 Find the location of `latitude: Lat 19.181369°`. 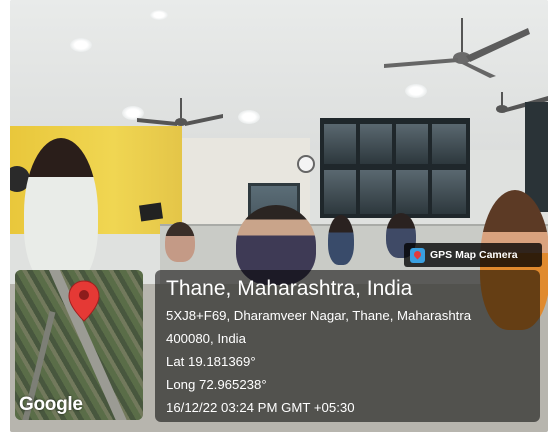

latitude: Lat 19.181369° is located at coordinates (211, 361).